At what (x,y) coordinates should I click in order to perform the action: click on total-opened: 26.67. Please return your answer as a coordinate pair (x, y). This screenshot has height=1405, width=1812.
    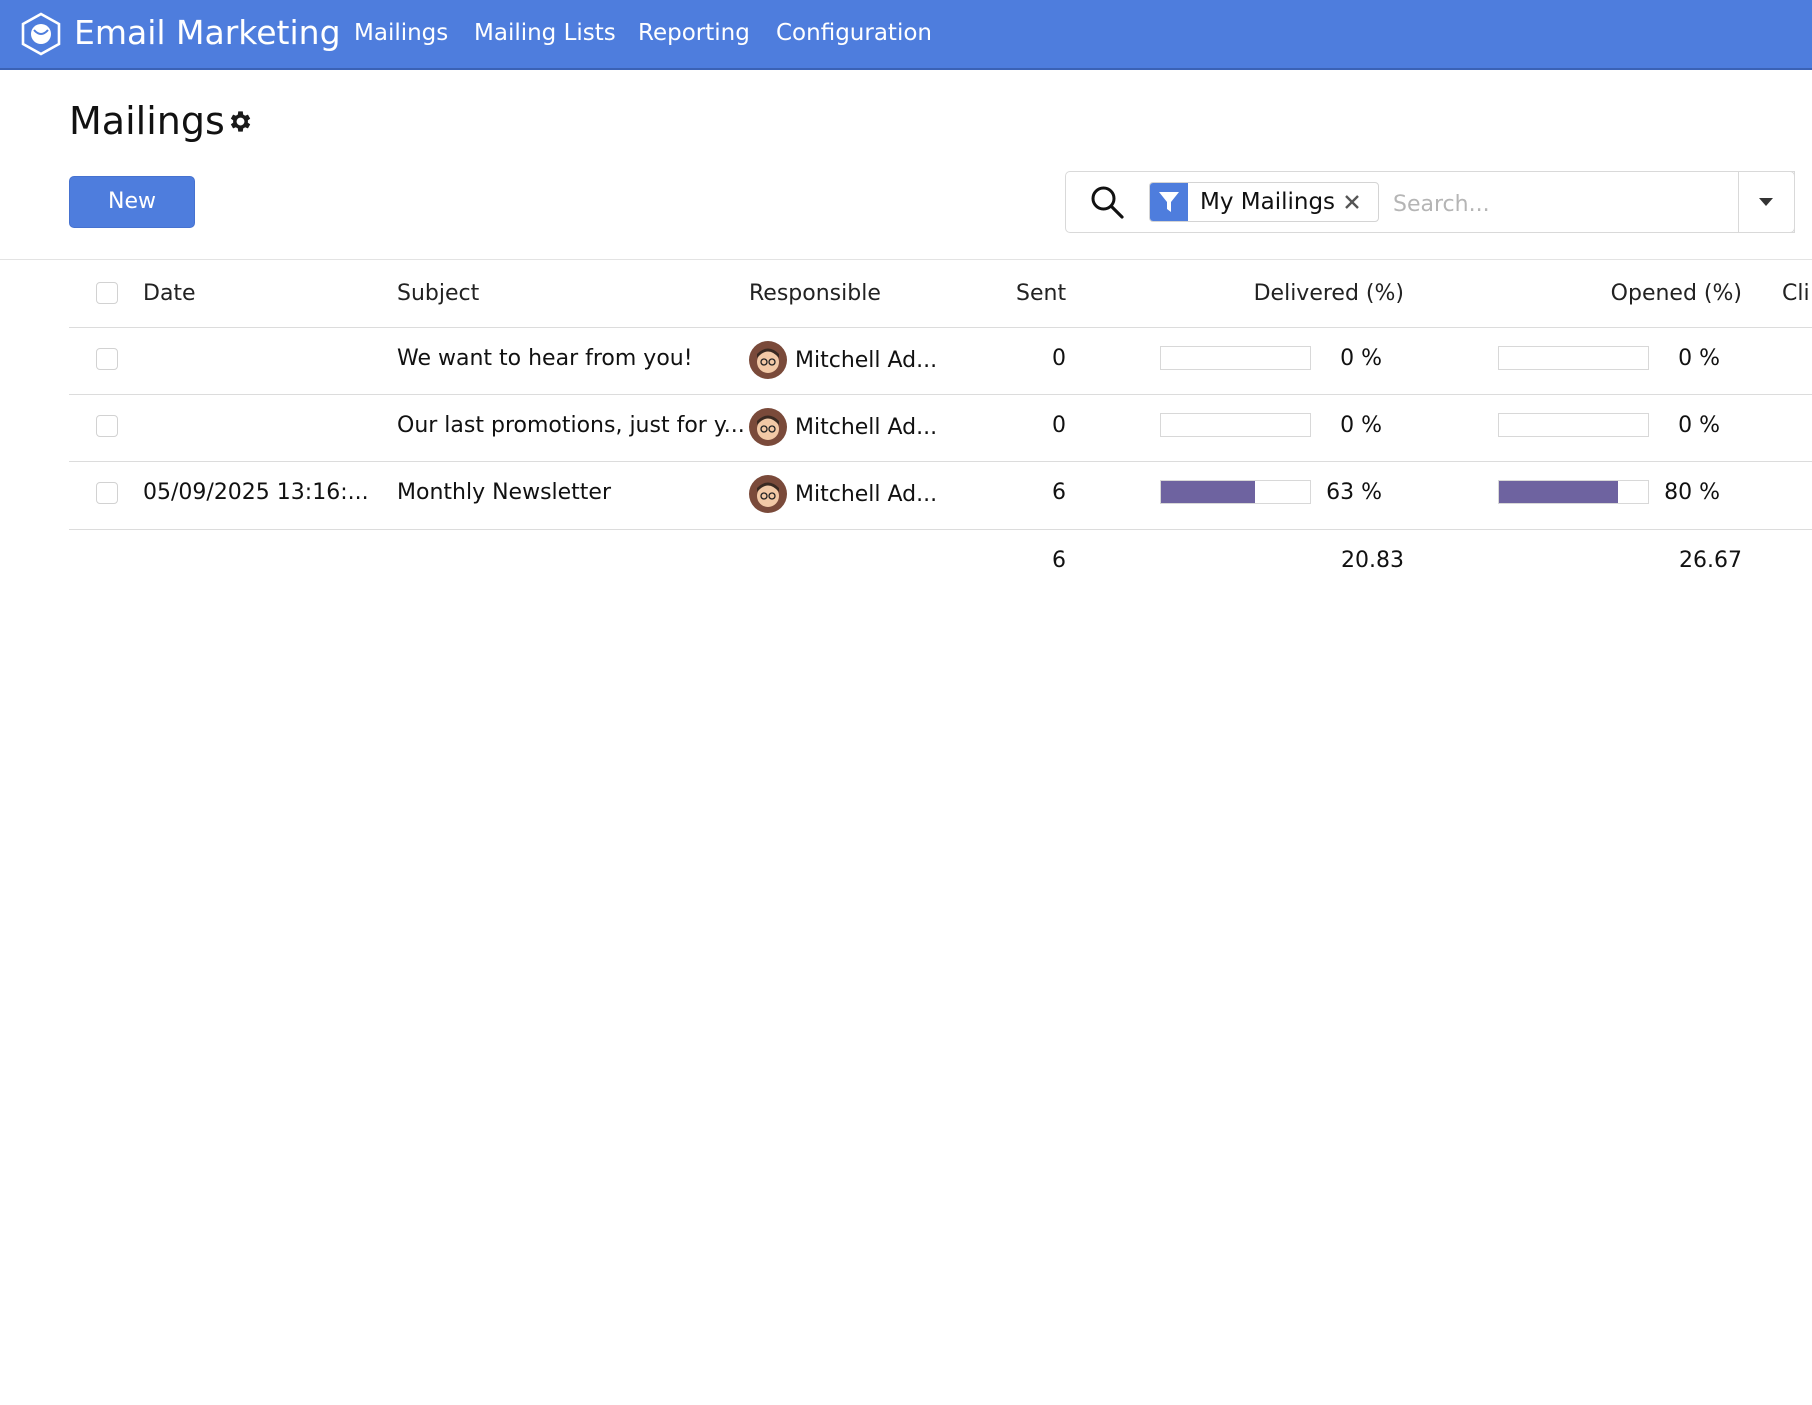
    Looking at the image, I should click on (1710, 560).